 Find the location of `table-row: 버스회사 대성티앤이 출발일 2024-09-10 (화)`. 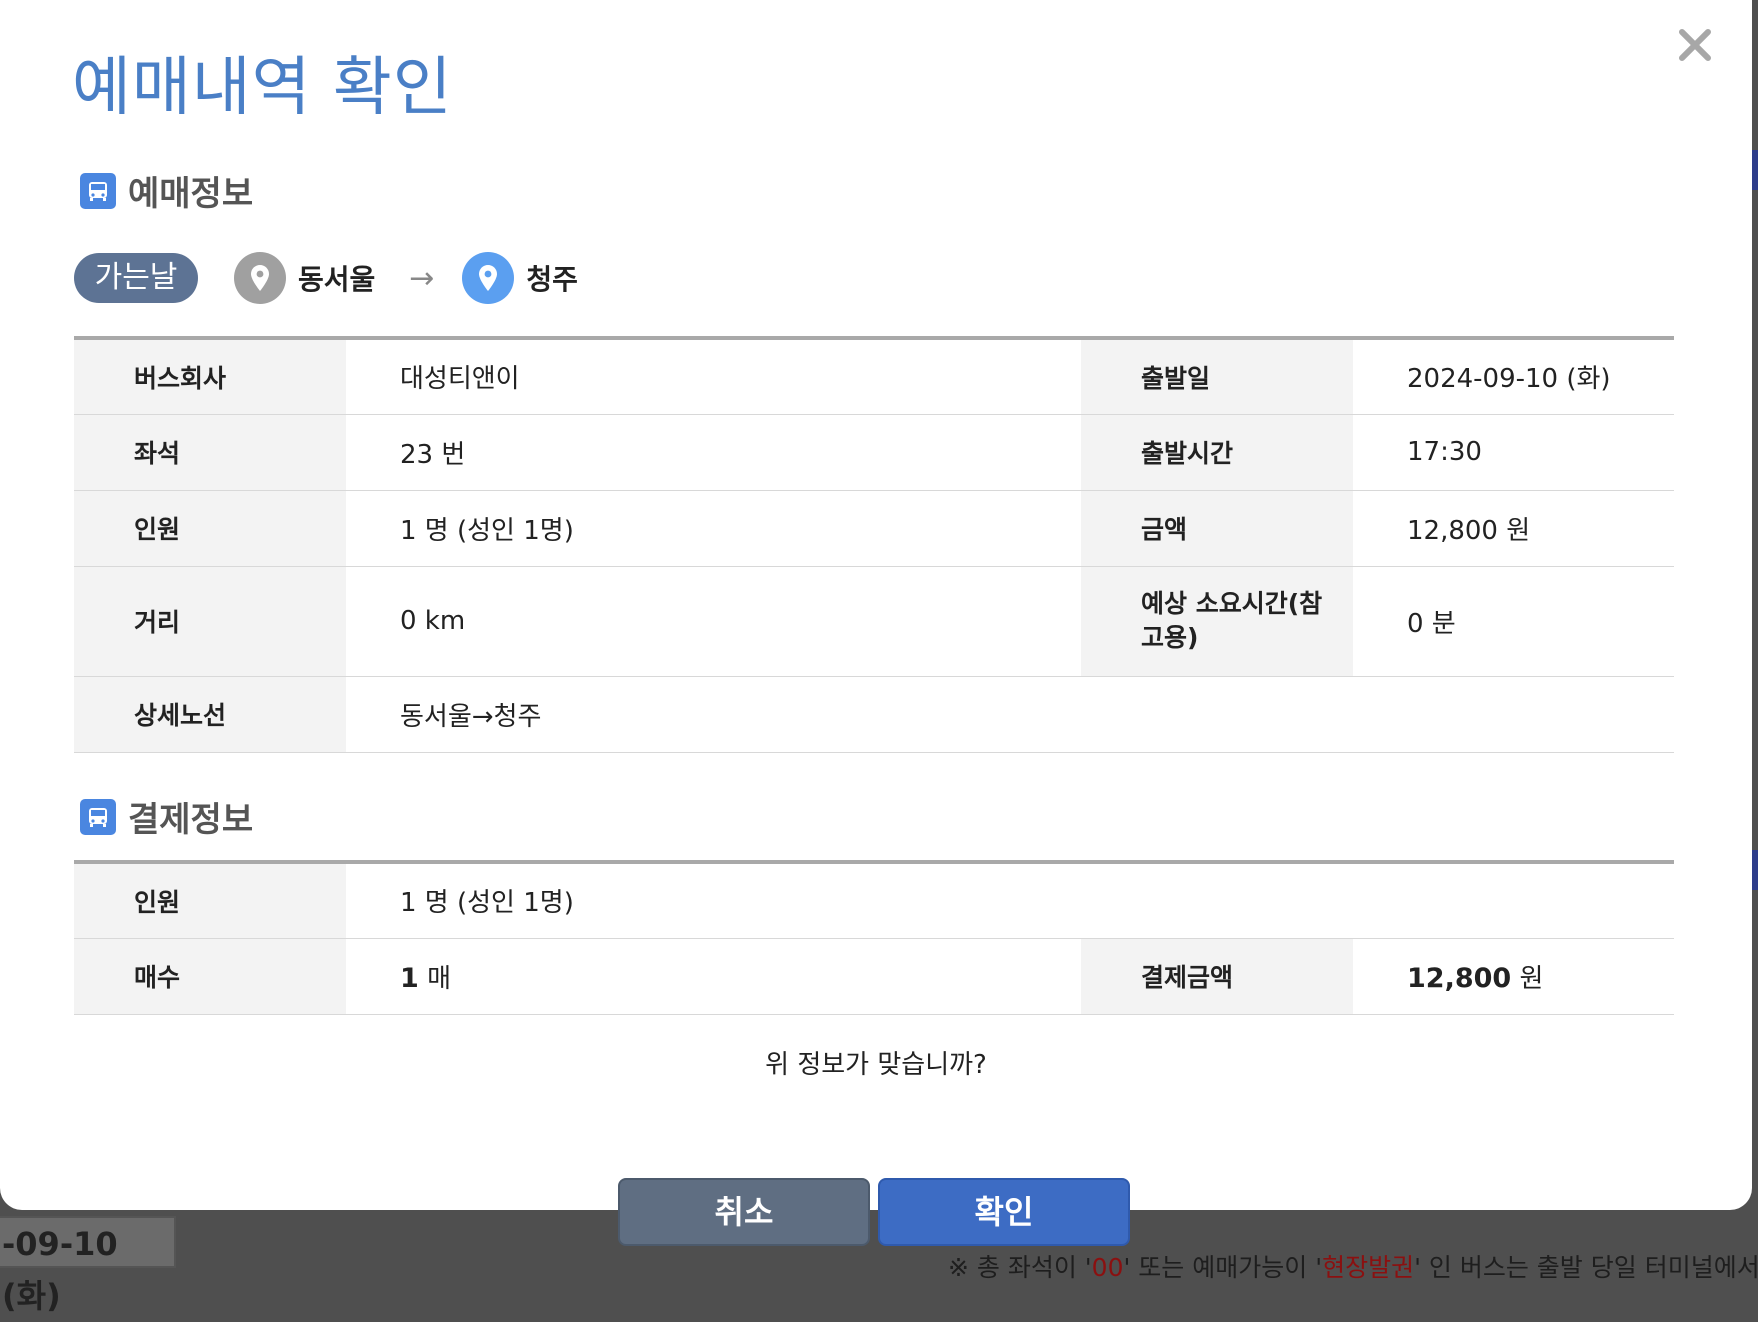

table-row: 버스회사 대성티앤이 출발일 2024-09-10 (화) is located at coordinates (874, 376).